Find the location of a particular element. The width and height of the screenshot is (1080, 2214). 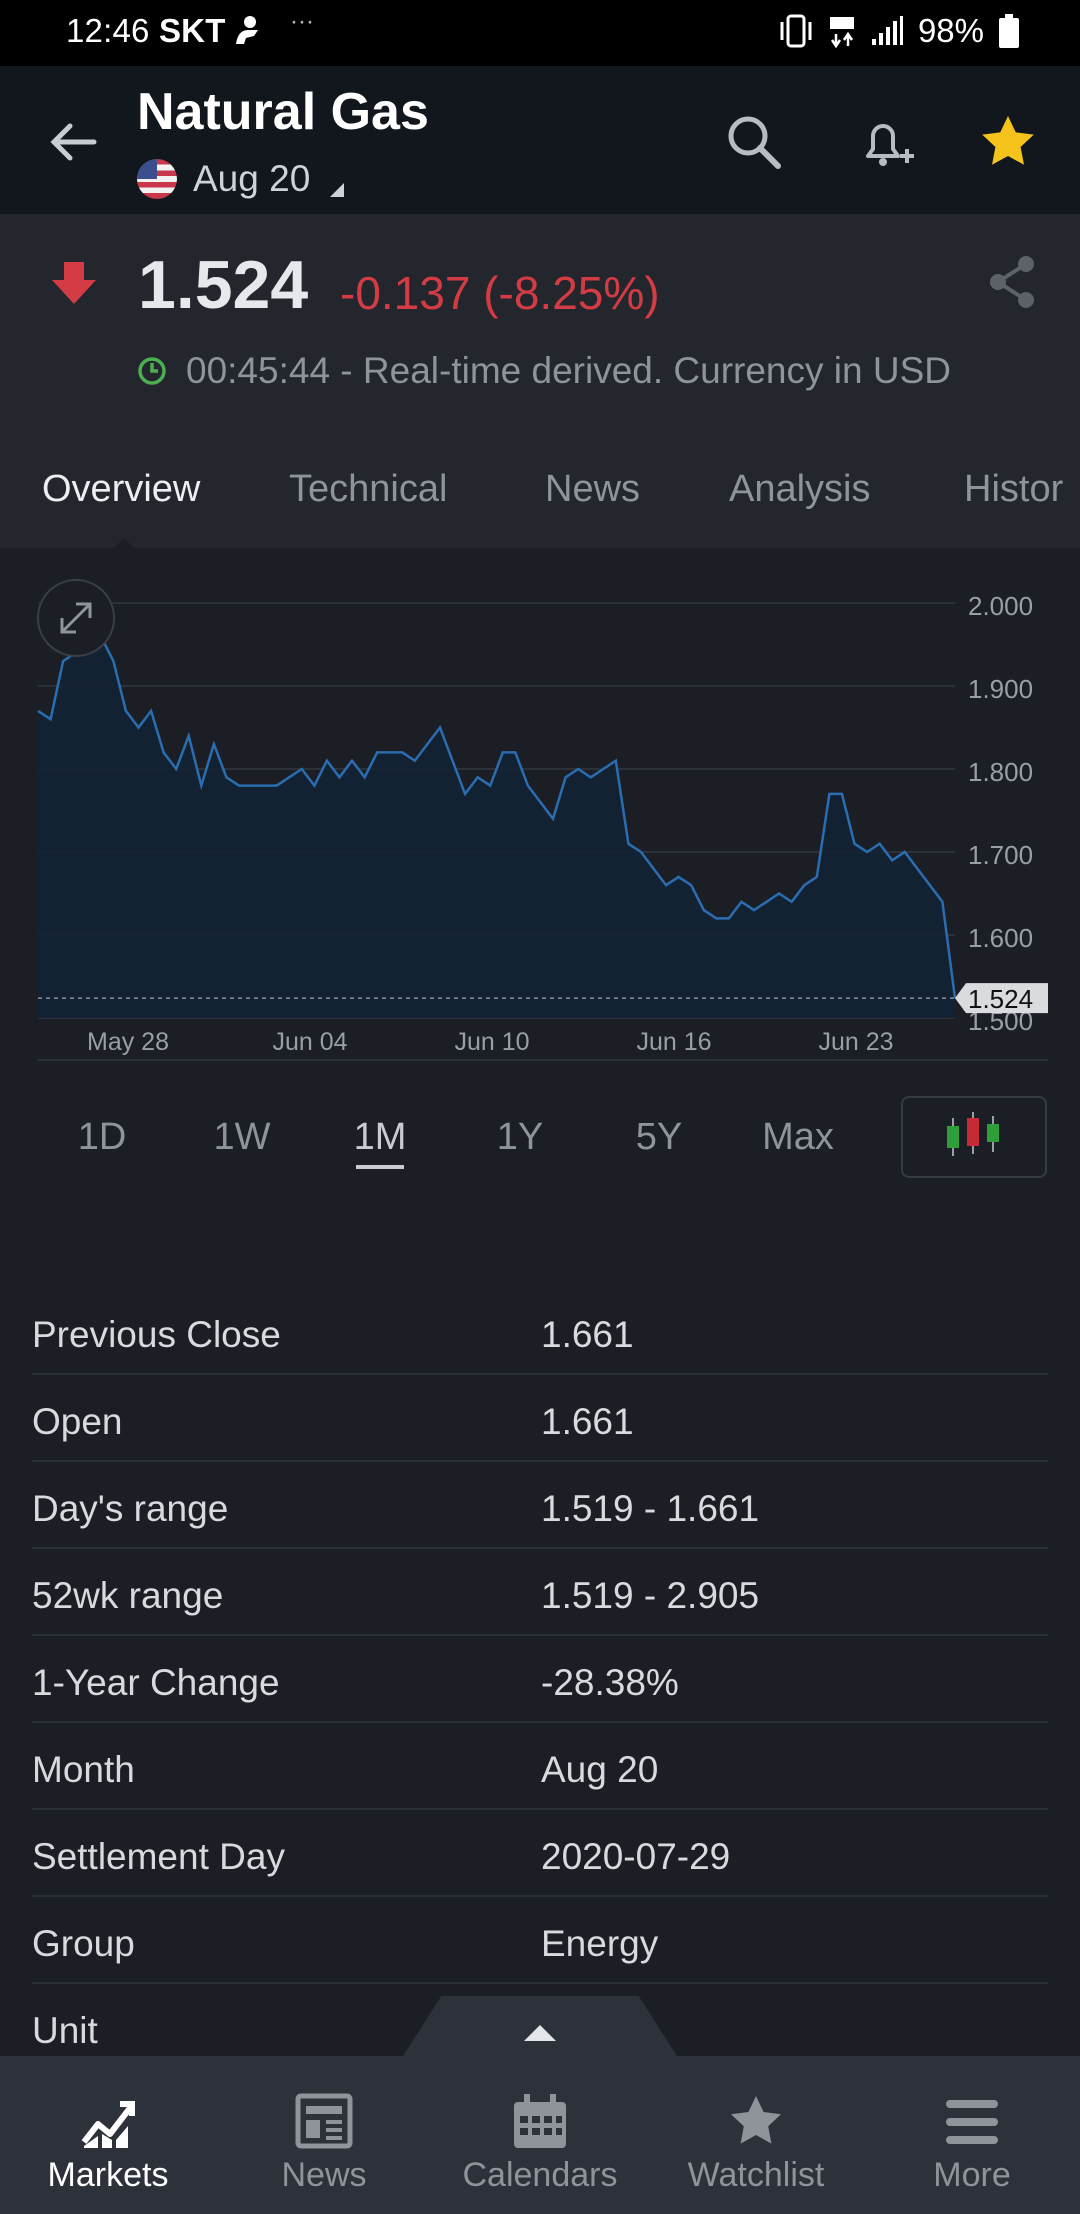

nav-label: Watchlist is located at coordinates (756, 2175).